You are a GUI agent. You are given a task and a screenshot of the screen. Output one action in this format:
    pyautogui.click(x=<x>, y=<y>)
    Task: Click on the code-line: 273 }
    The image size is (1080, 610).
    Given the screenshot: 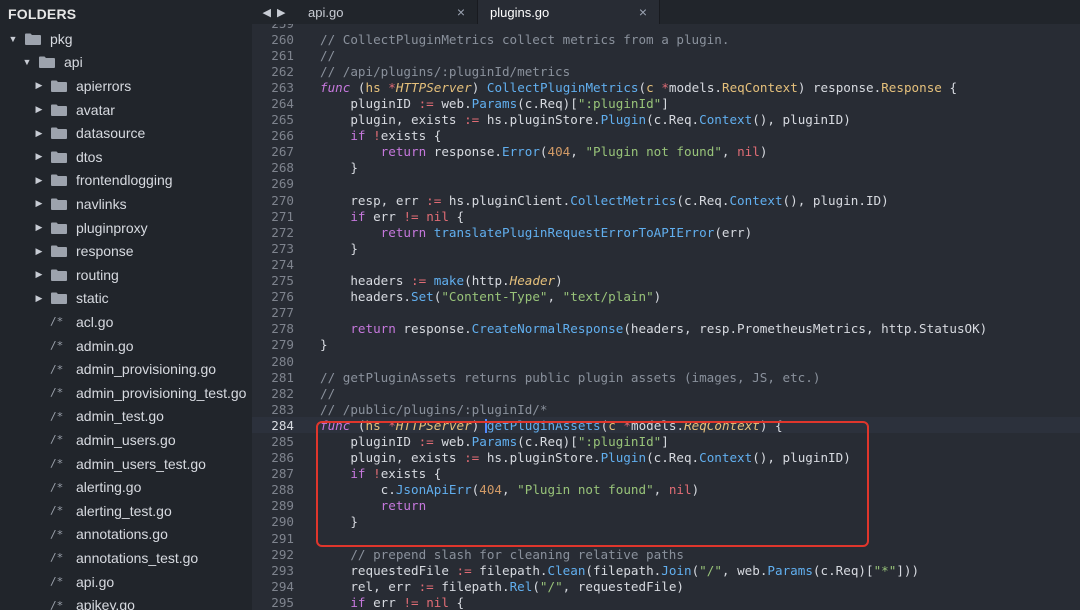 What is the action you would take?
    pyautogui.click(x=666, y=248)
    